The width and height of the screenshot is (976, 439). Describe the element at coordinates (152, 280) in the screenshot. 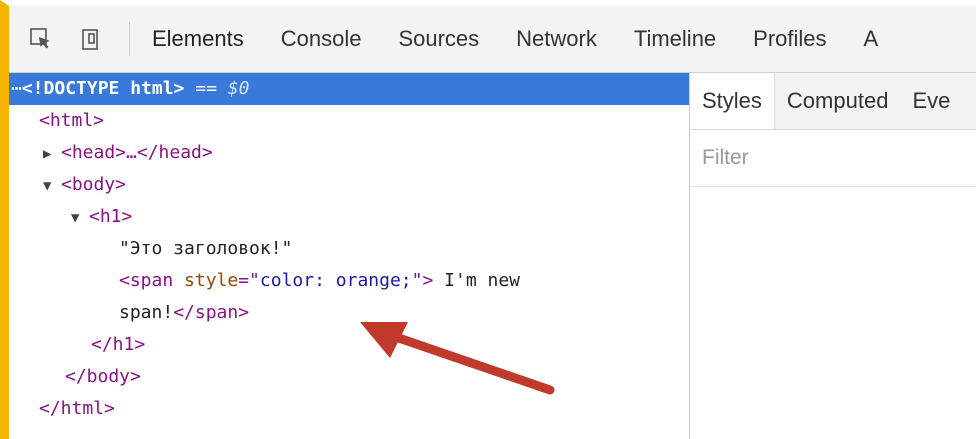

I see `span-open-bracket: <span` at that location.